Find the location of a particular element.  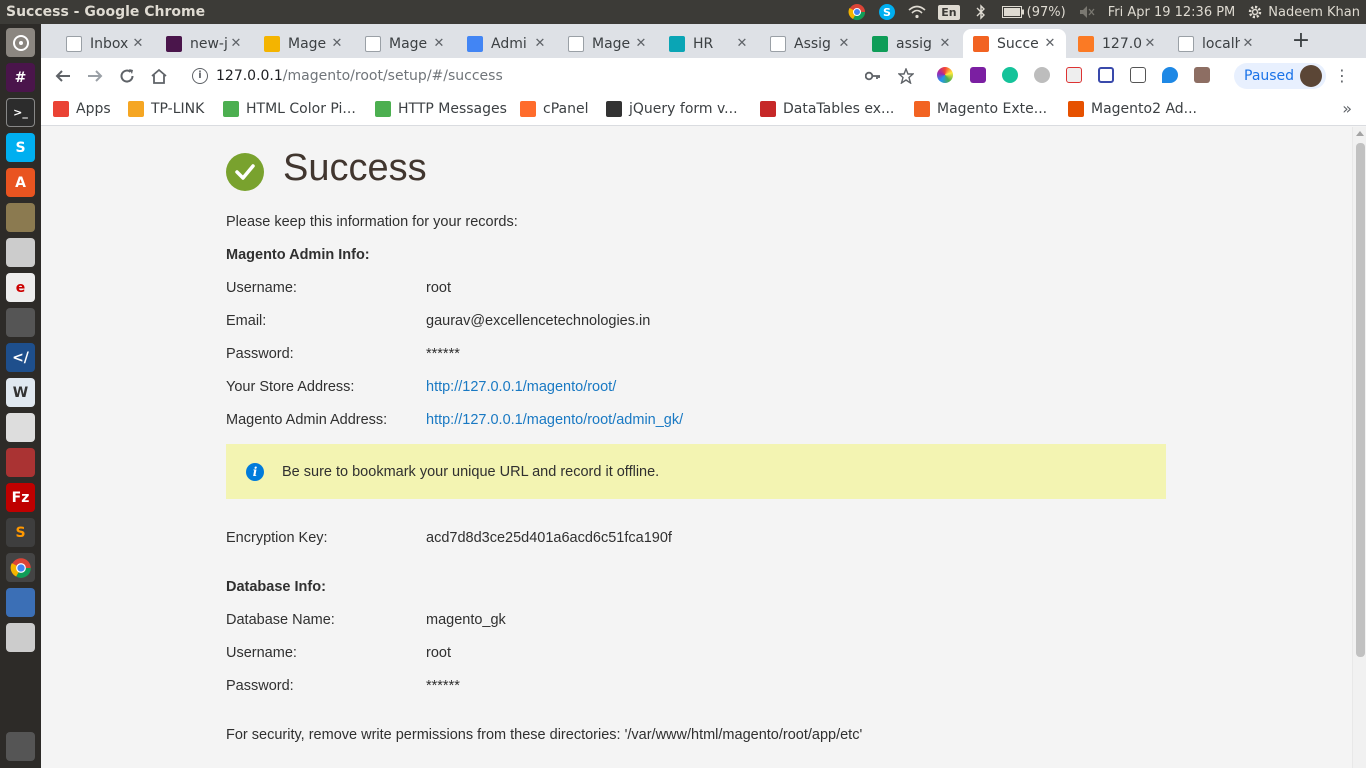

software-center-icon: A is located at coordinates (20, 182).